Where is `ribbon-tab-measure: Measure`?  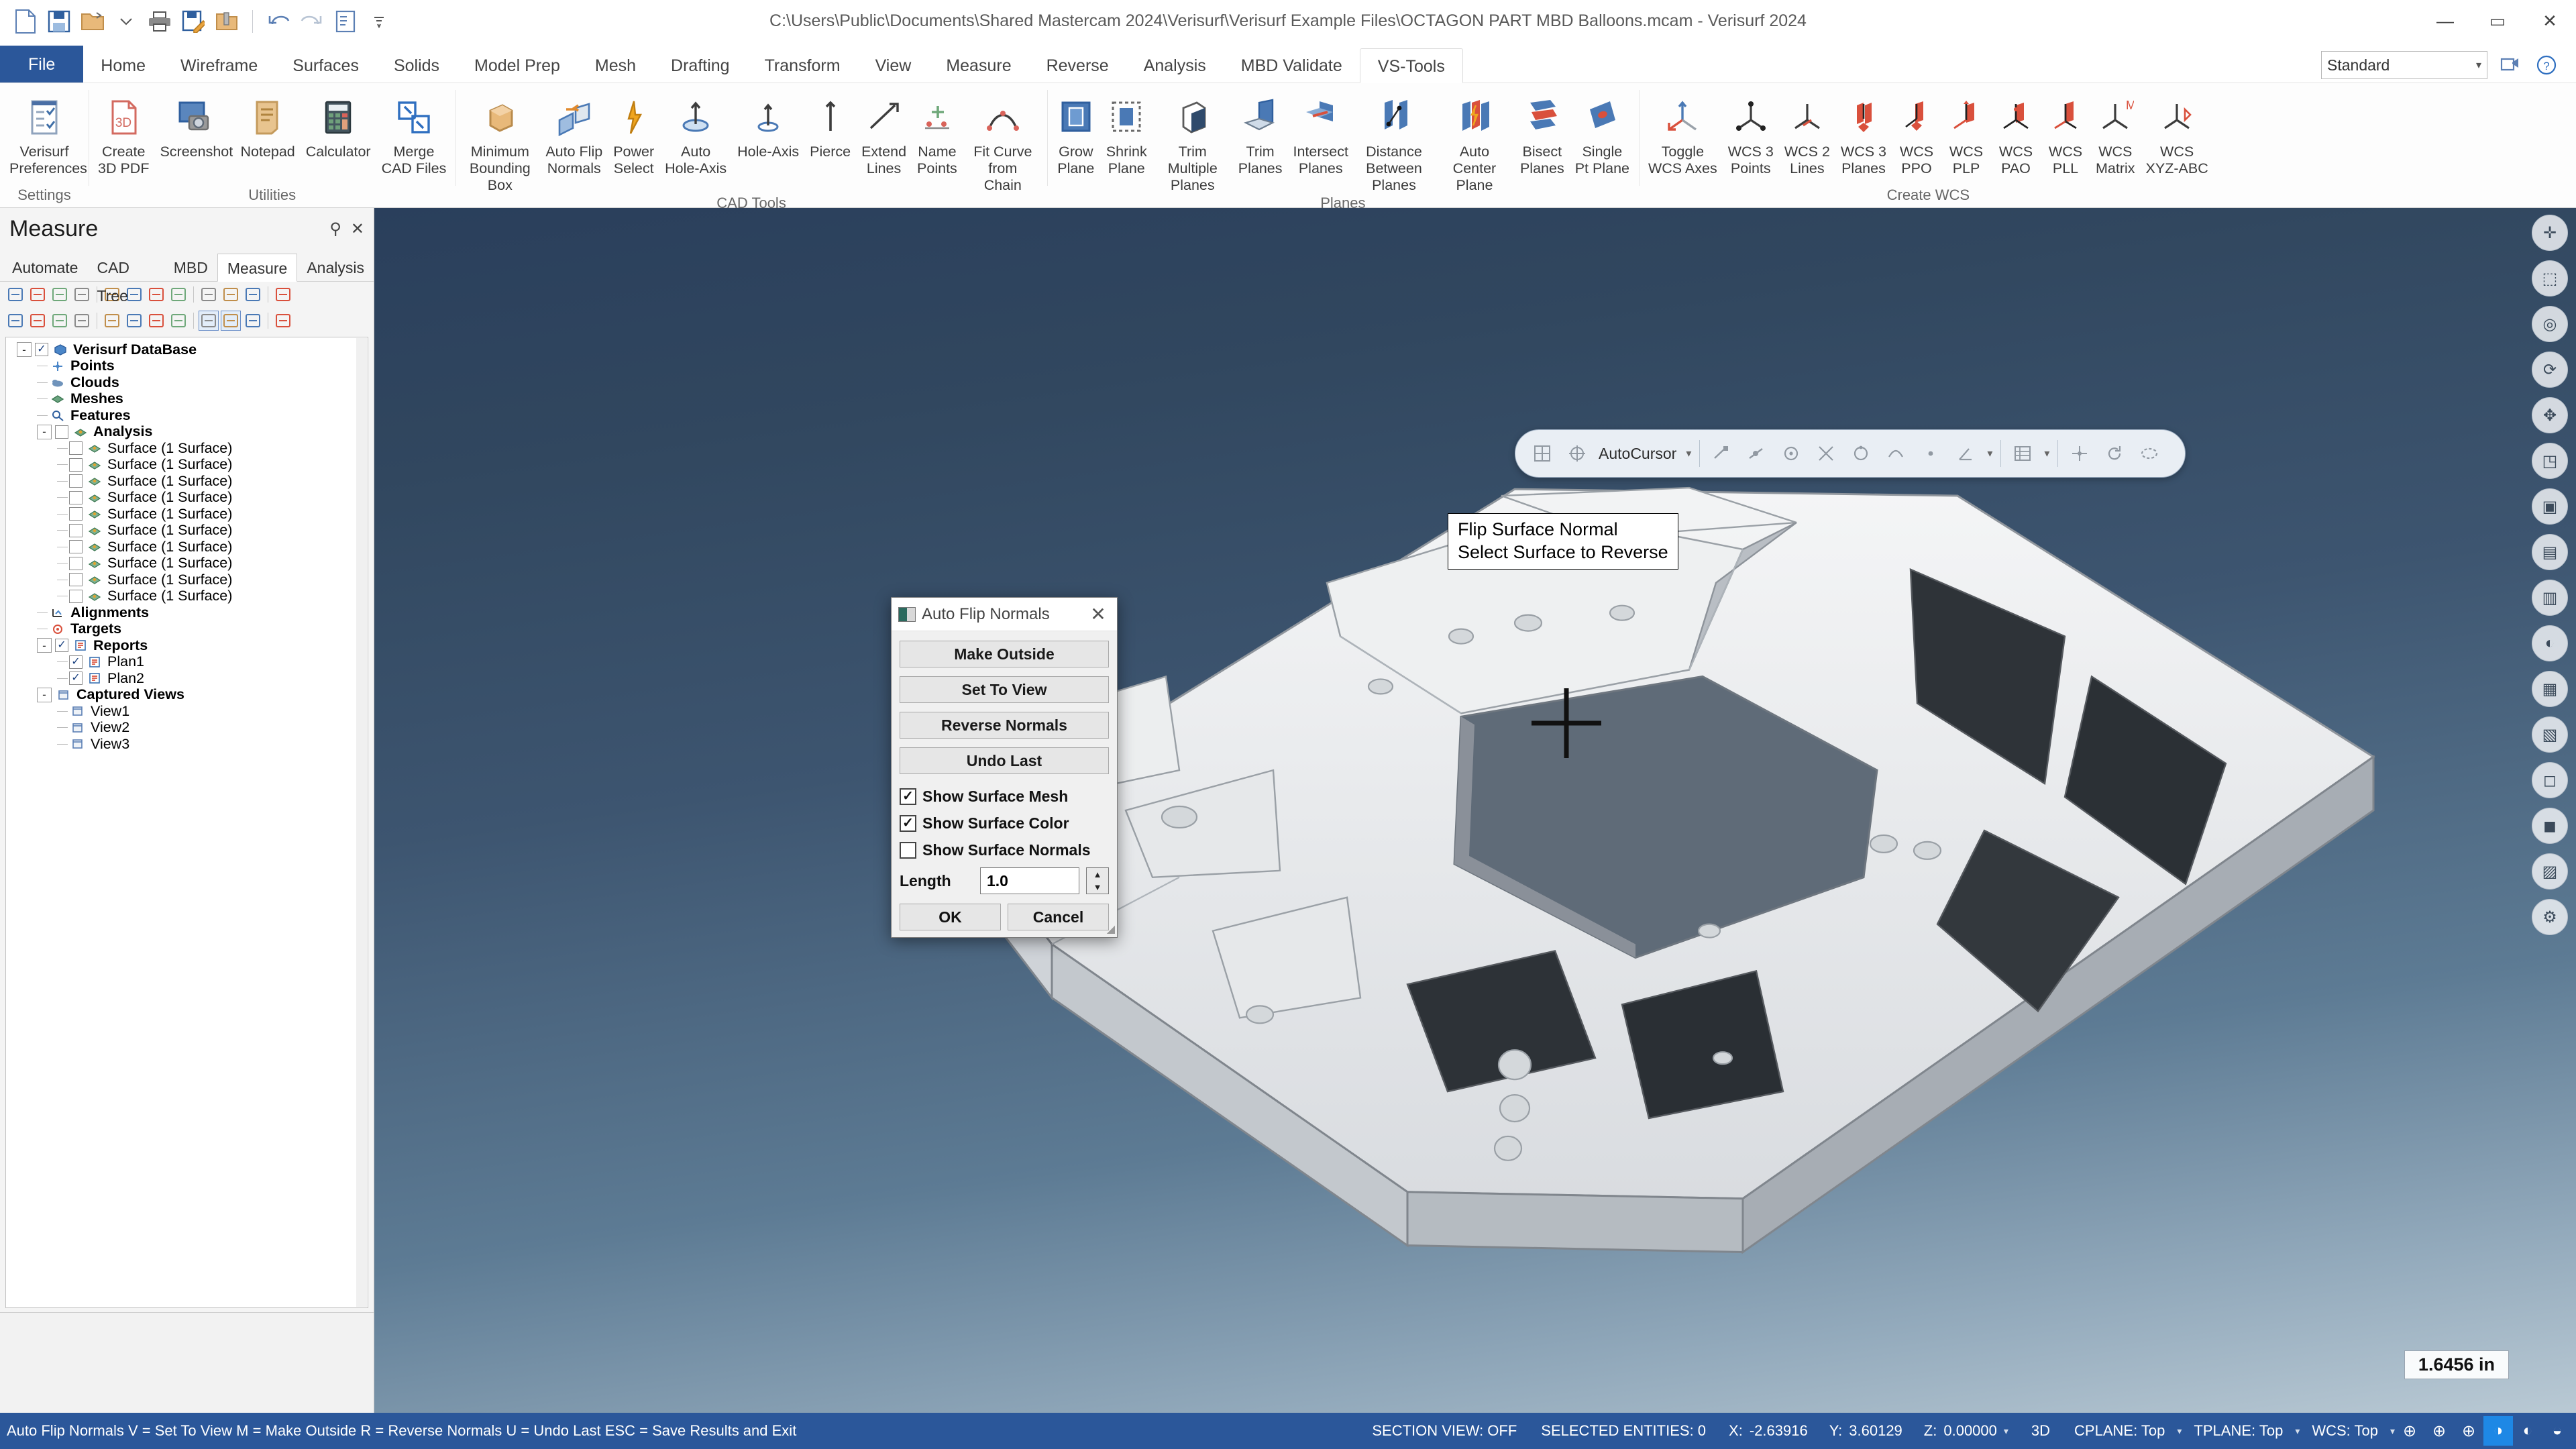
ribbon-tab-measure: Measure is located at coordinates (978, 65).